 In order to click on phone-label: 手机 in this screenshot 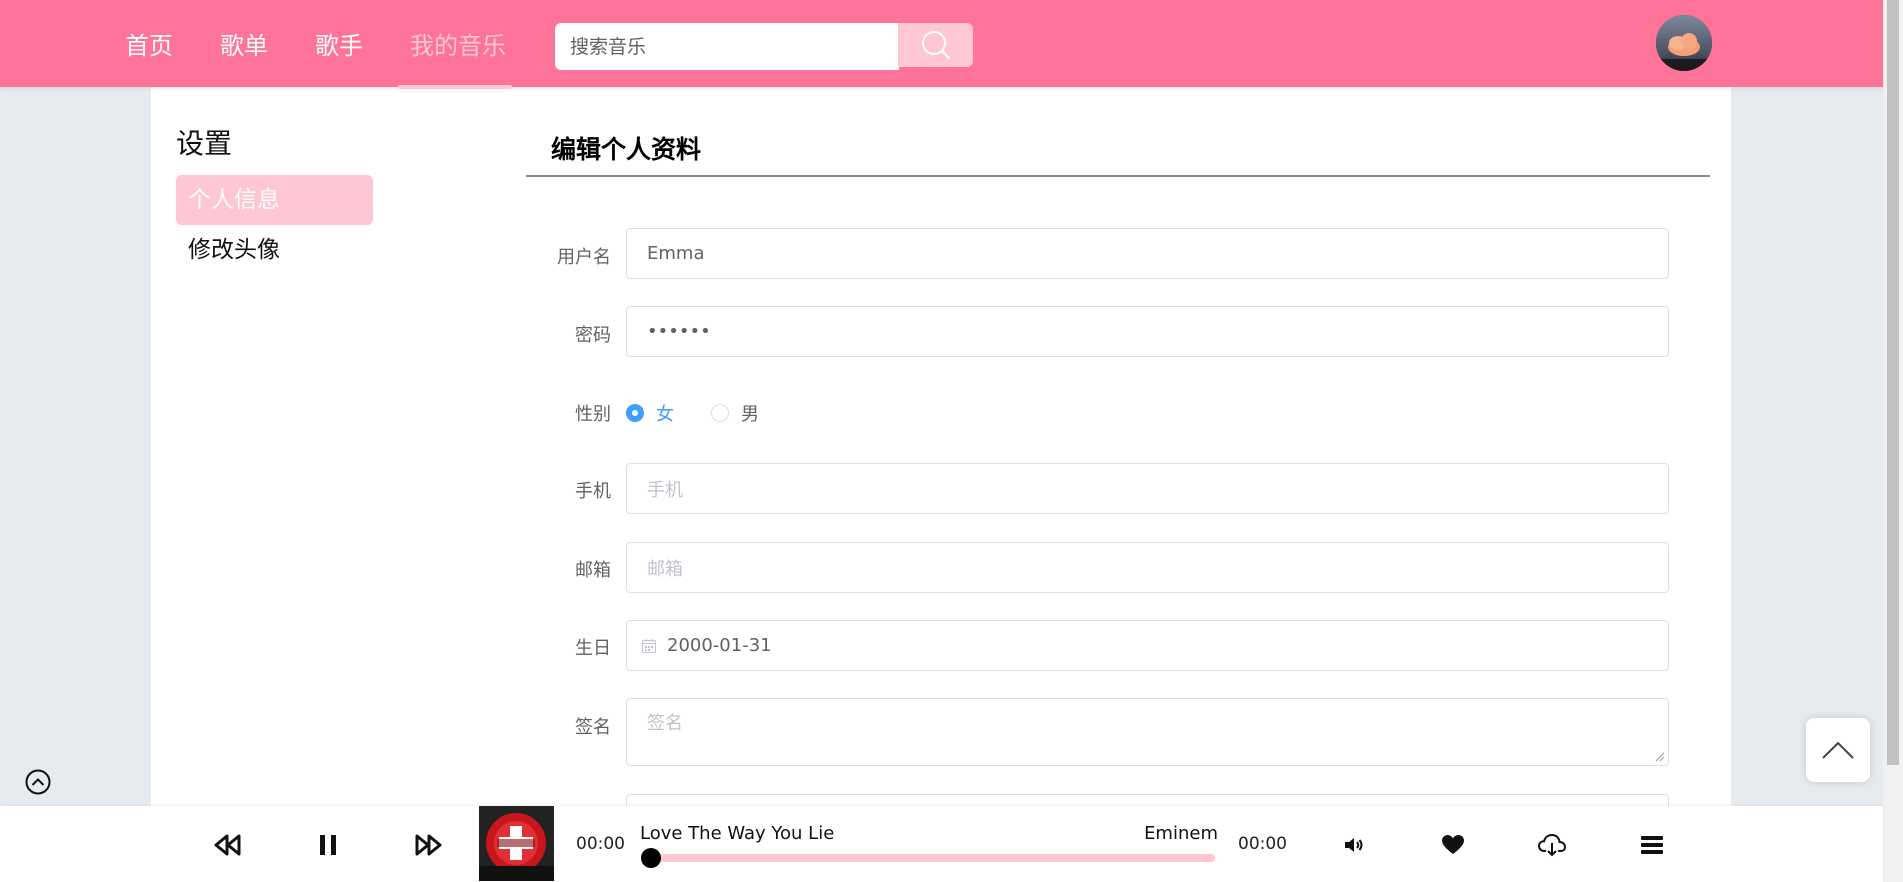, I will do `click(593, 491)`.